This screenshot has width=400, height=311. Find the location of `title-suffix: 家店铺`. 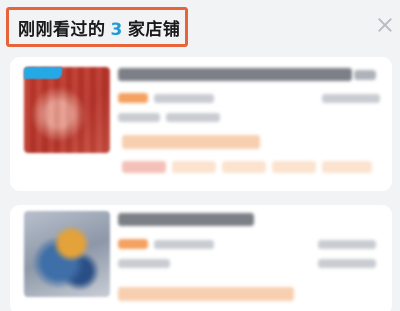

title-suffix: 家店铺 is located at coordinates (154, 29).